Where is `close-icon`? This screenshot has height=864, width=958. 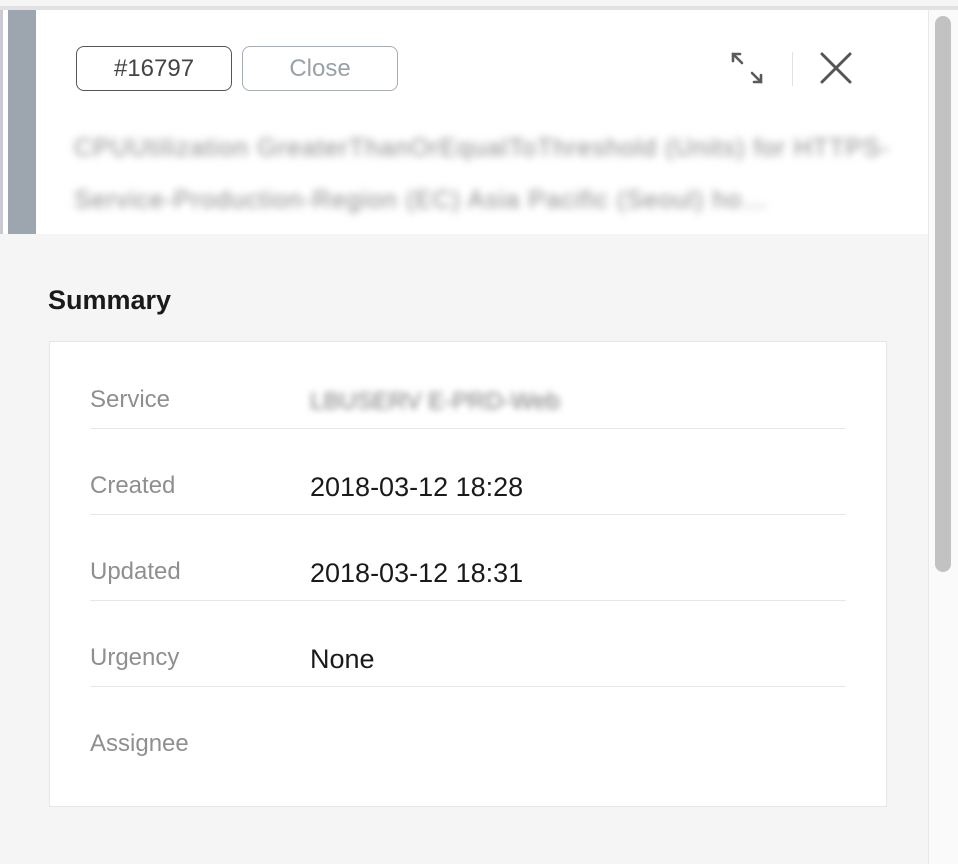 close-icon is located at coordinates (836, 68).